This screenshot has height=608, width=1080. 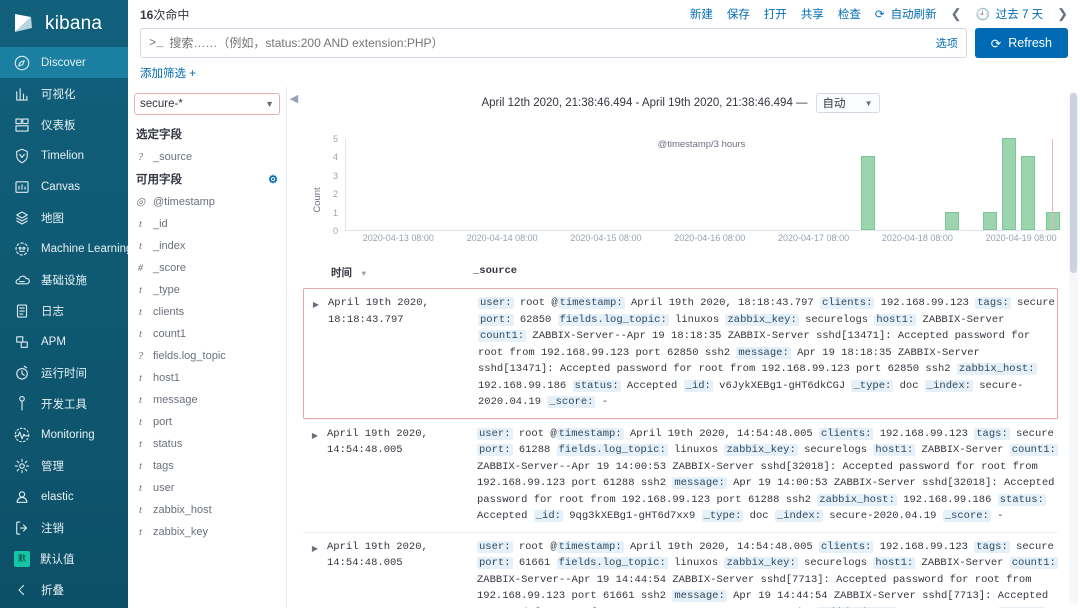 What do you see at coordinates (161, 104) in the screenshot?
I see `index-pattern-value: secure-*` at bounding box center [161, 104].